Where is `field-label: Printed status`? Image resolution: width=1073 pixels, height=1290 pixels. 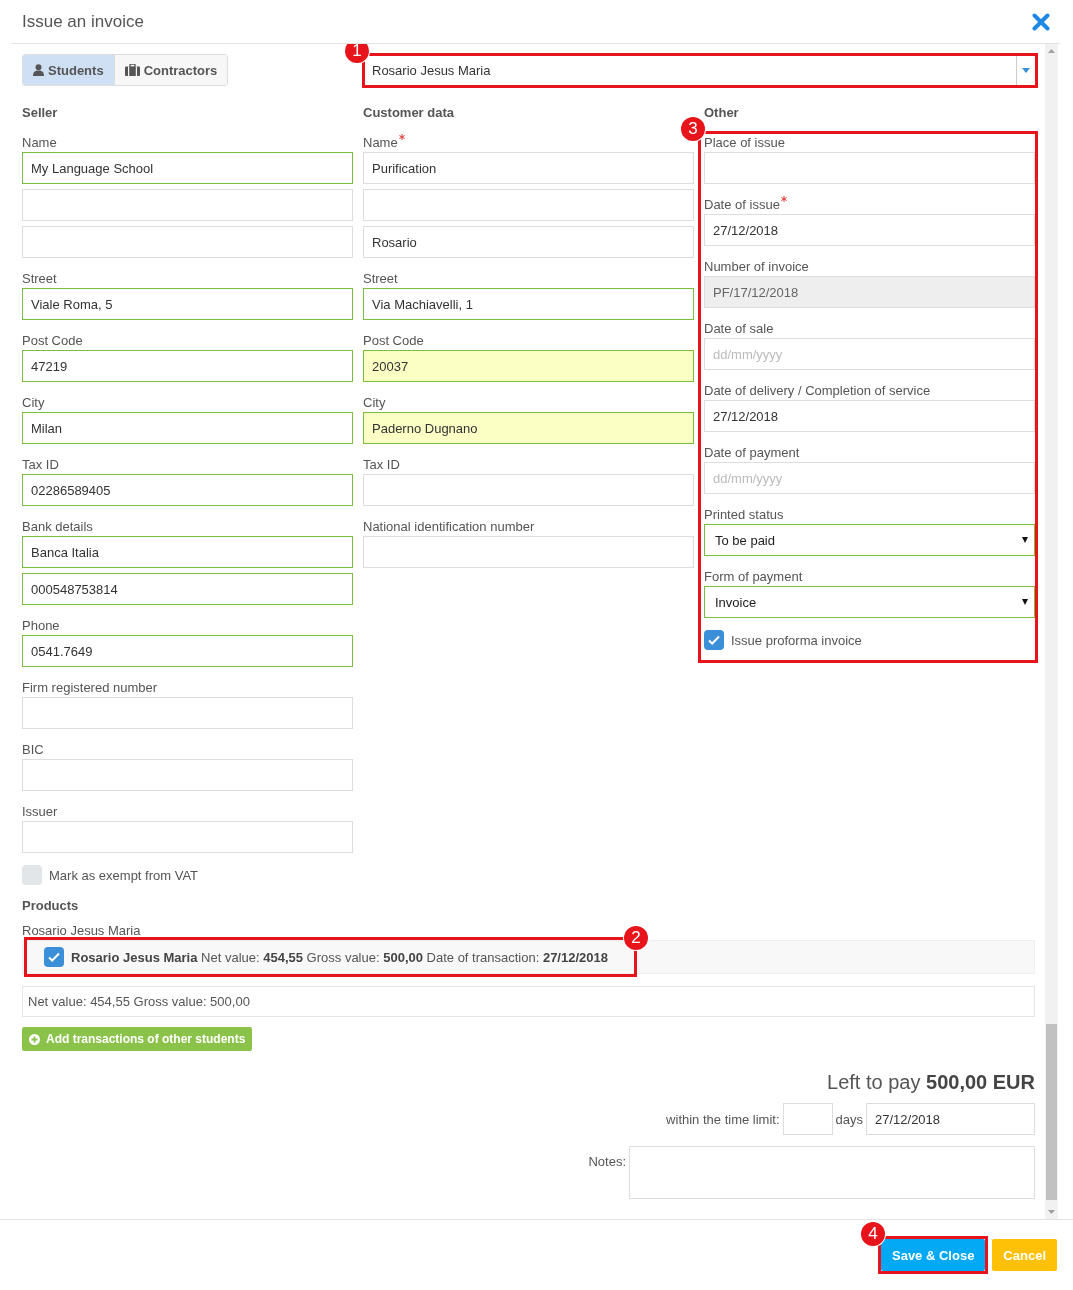 field-label: Printed status is located at coordinates (744, 515).